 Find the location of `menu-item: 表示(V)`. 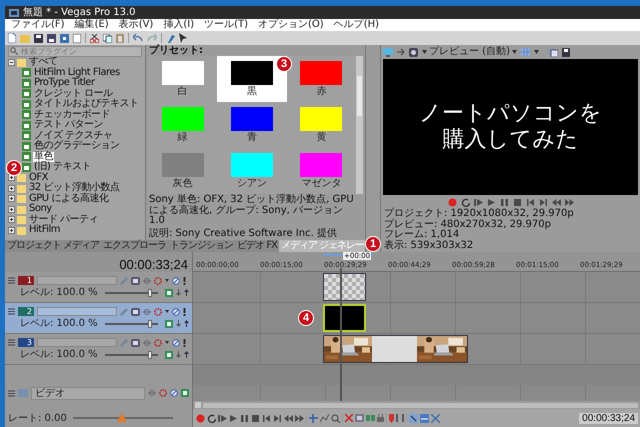

menu-item: 表示(V) is located at coordinates (136, 25).